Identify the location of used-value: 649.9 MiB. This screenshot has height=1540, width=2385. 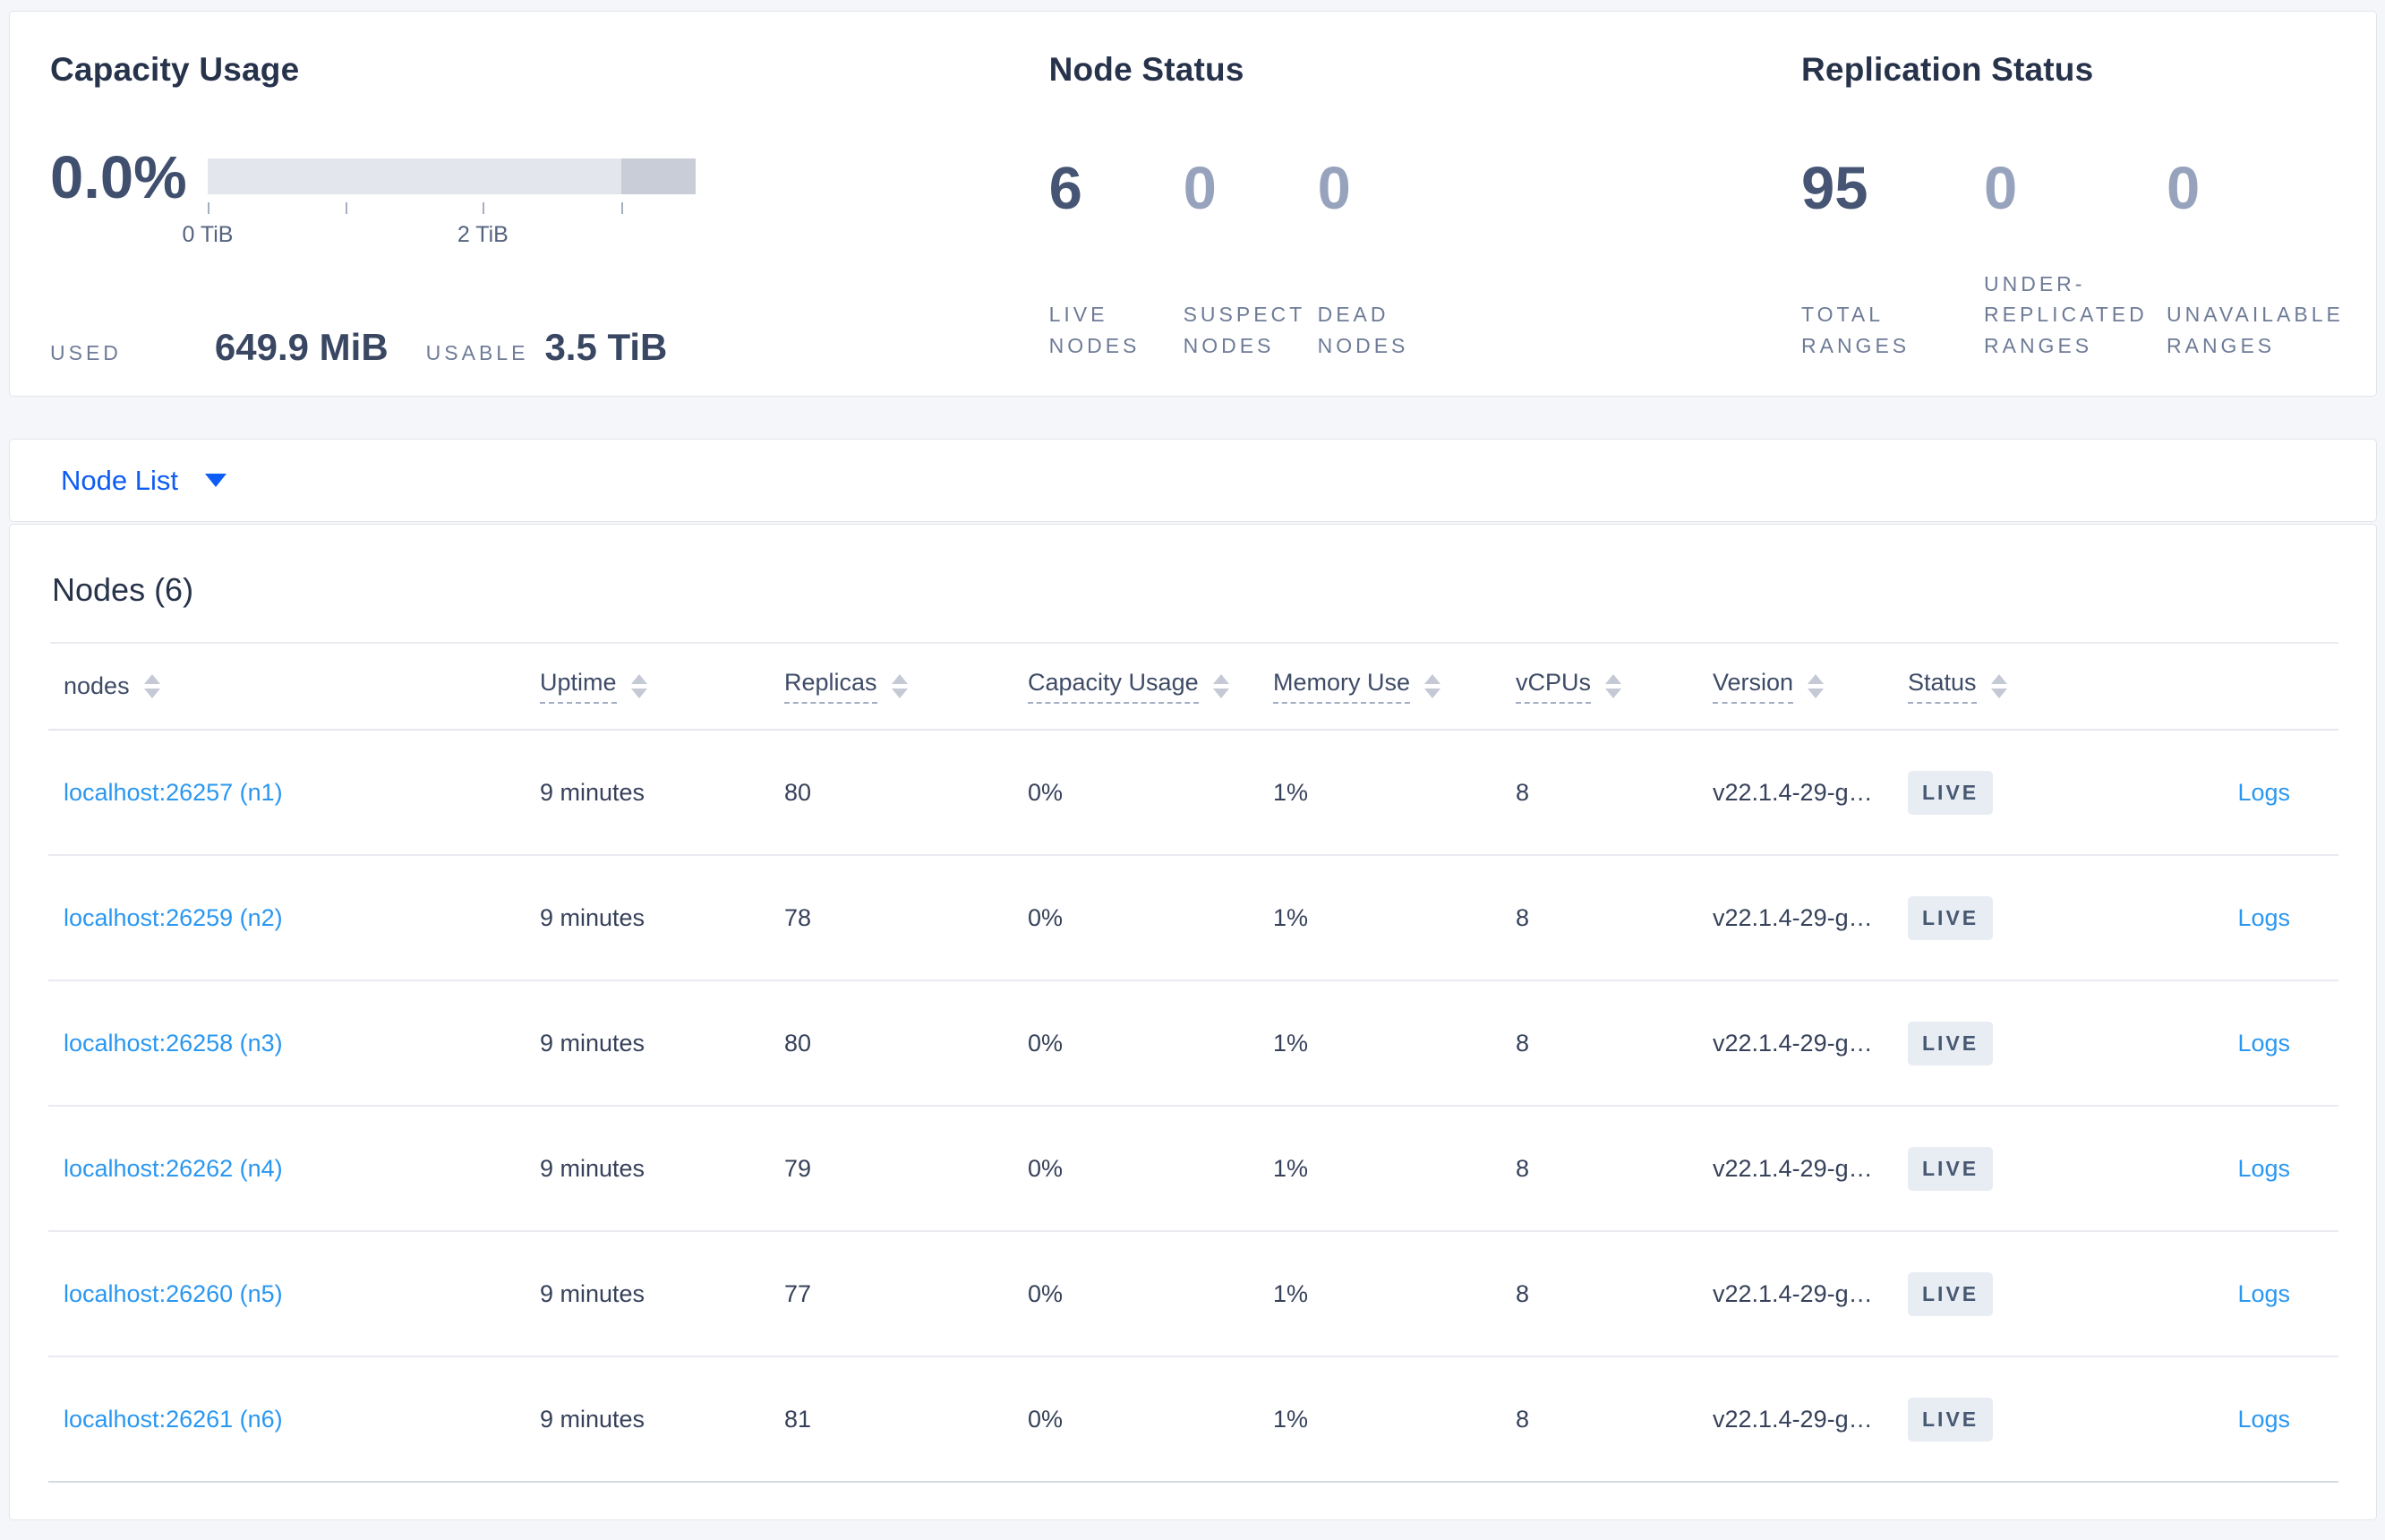
(301, 347).